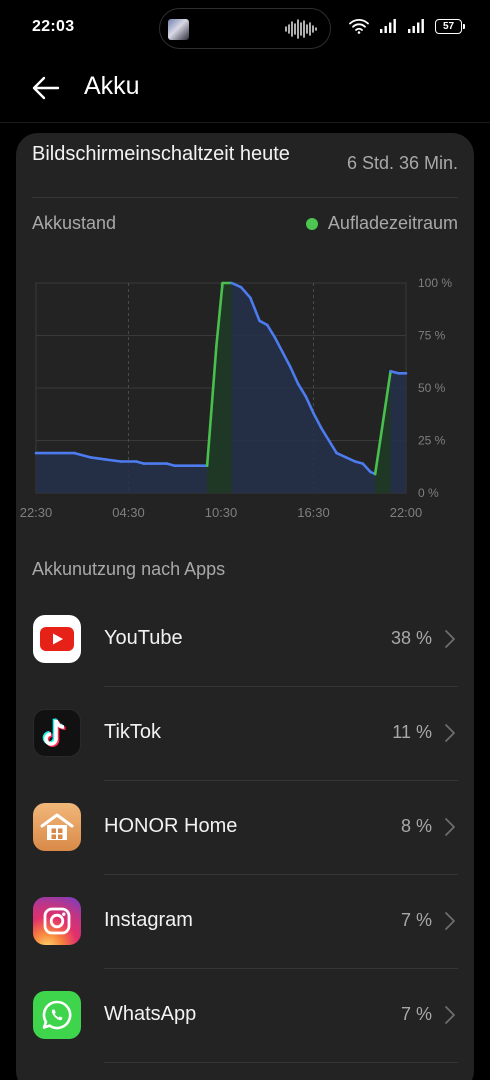 The width and height of the screenshot is (490, 1080). What do you see at coordinates (112, 86) in the screenshot?
I see `page-title: Akku` at bounding box center [112, 86].